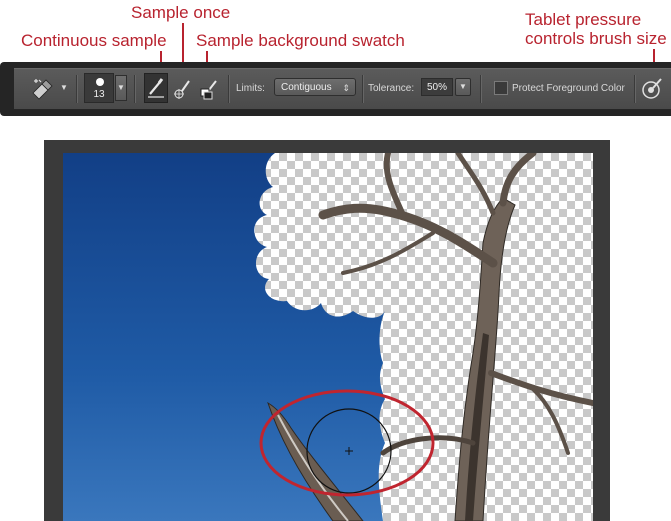 The height and width of the screenshot is (521, 671). Describe the element at coordinates (463, 87) in the screenshot. I see `tolerance-slider-button: ▼` at that location.